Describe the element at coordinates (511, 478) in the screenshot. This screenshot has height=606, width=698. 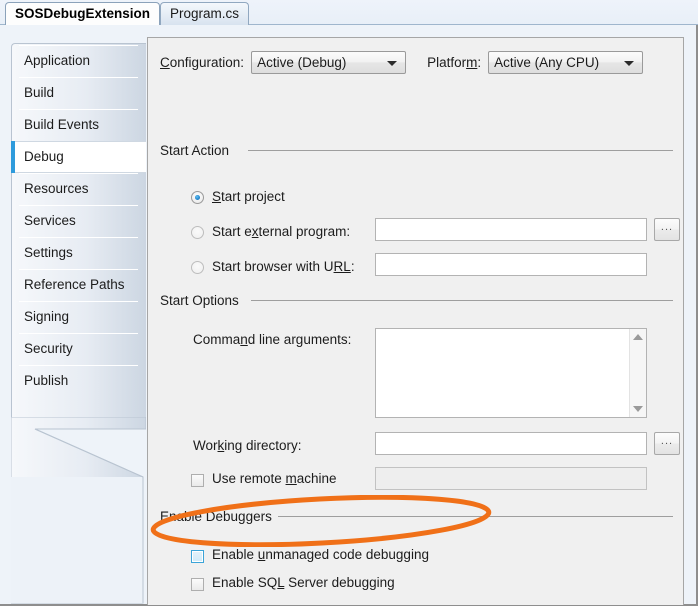
I see `remote-machine-input` at that location.